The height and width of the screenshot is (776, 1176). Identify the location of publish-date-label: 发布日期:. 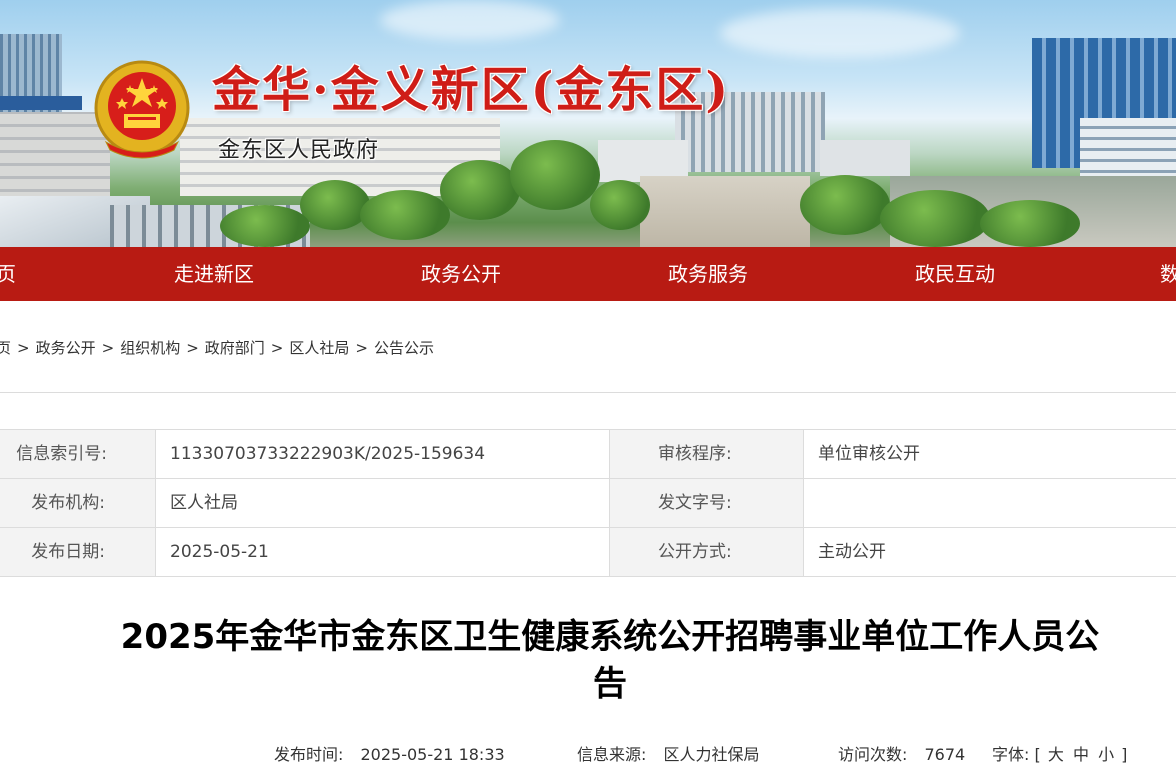
(78, 552).